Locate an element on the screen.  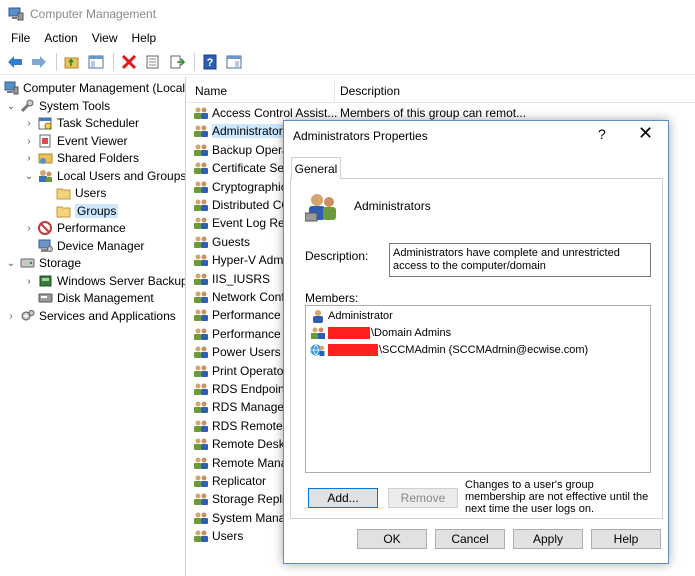
tree-node-disk-management: Disk Management is located at coordinates (96, 298).